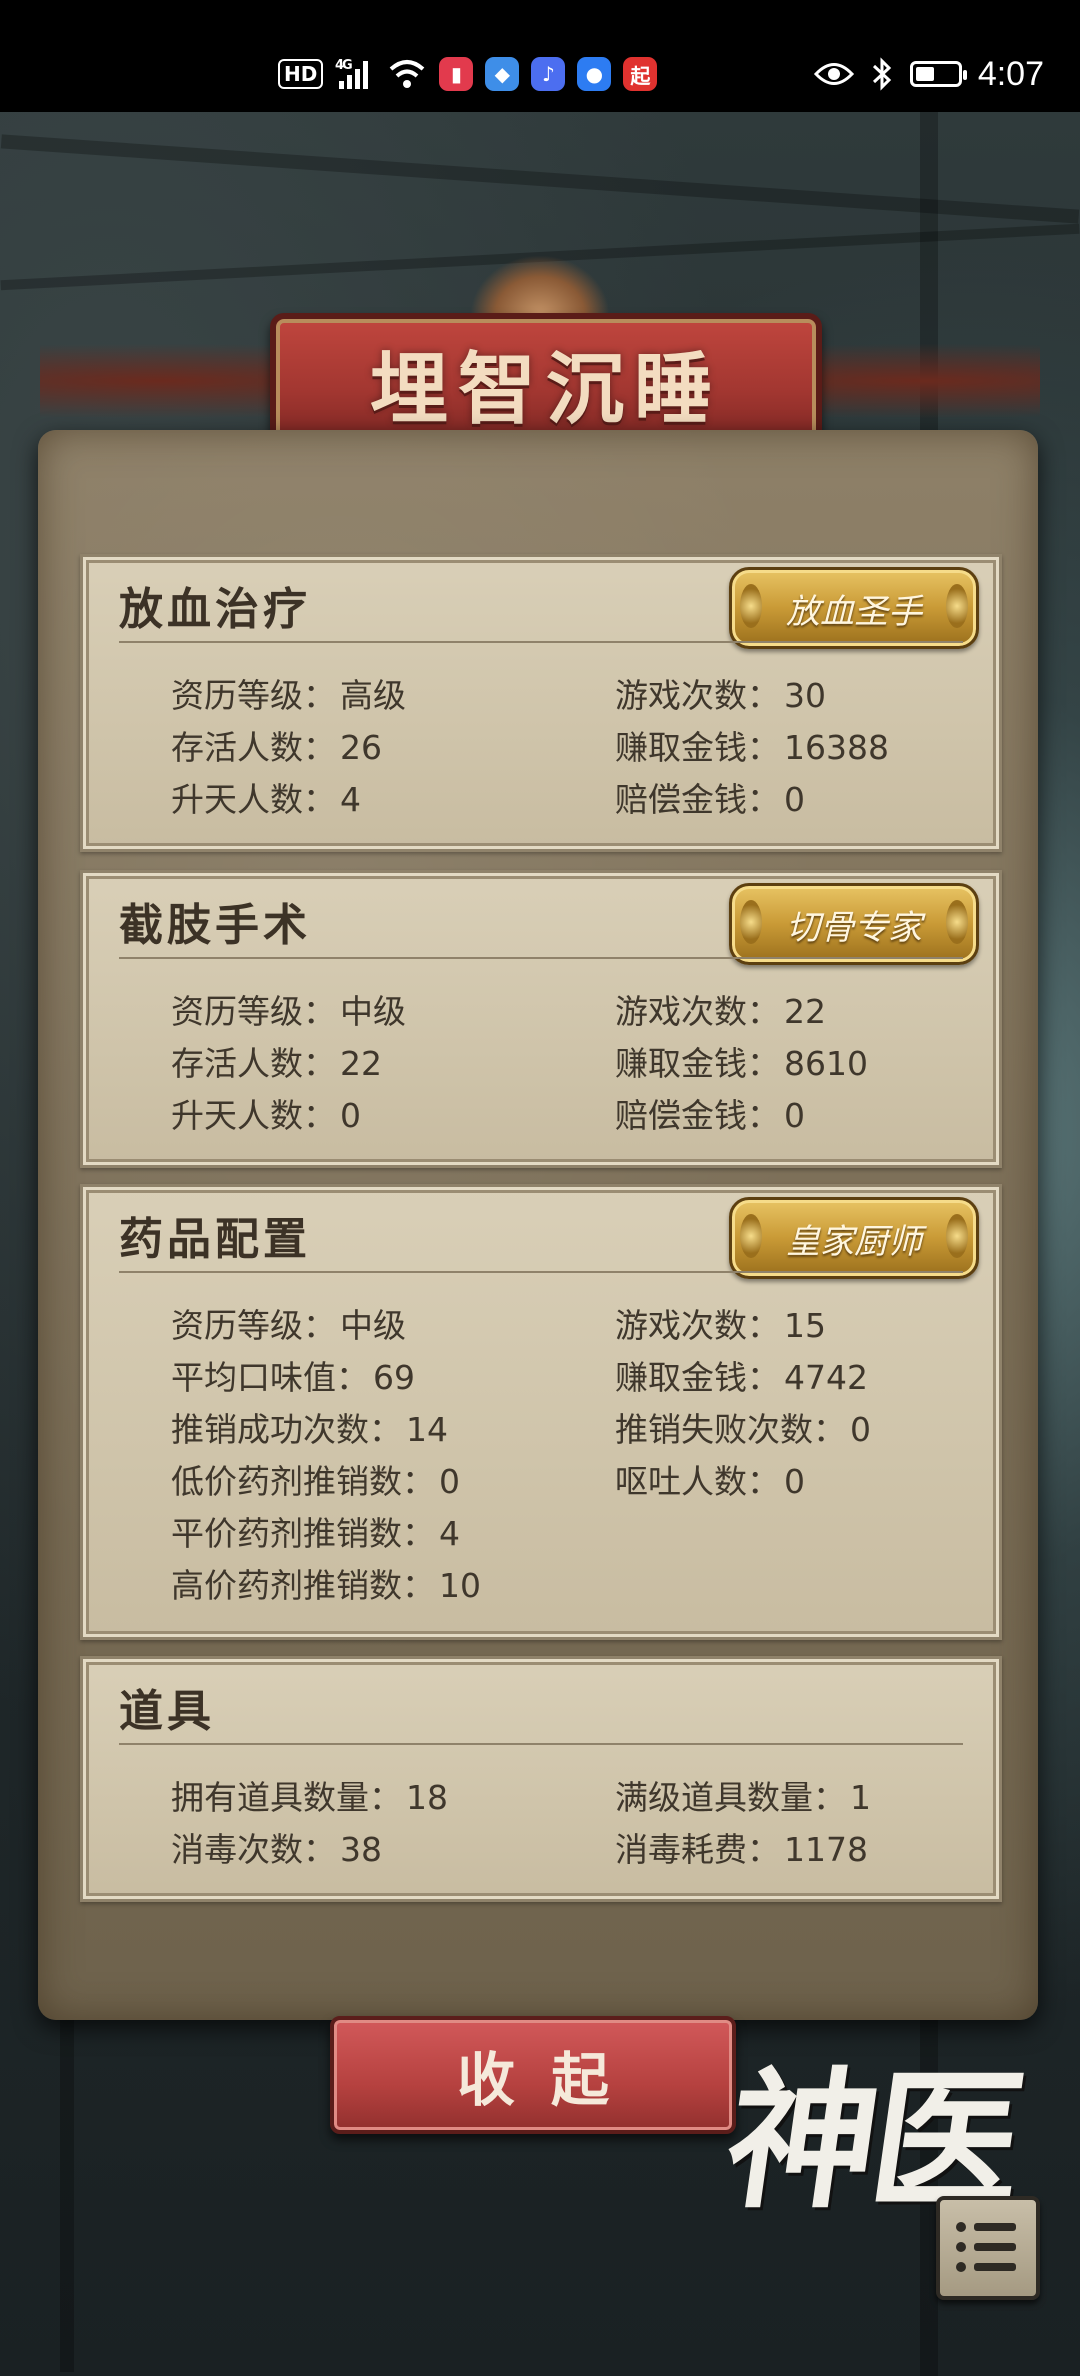 This screenshot has width=1080, height=2376. Describe the element at coordinates (854, 608) in the screenshot. I see `achievement-badge: 放血圣手` at that location.